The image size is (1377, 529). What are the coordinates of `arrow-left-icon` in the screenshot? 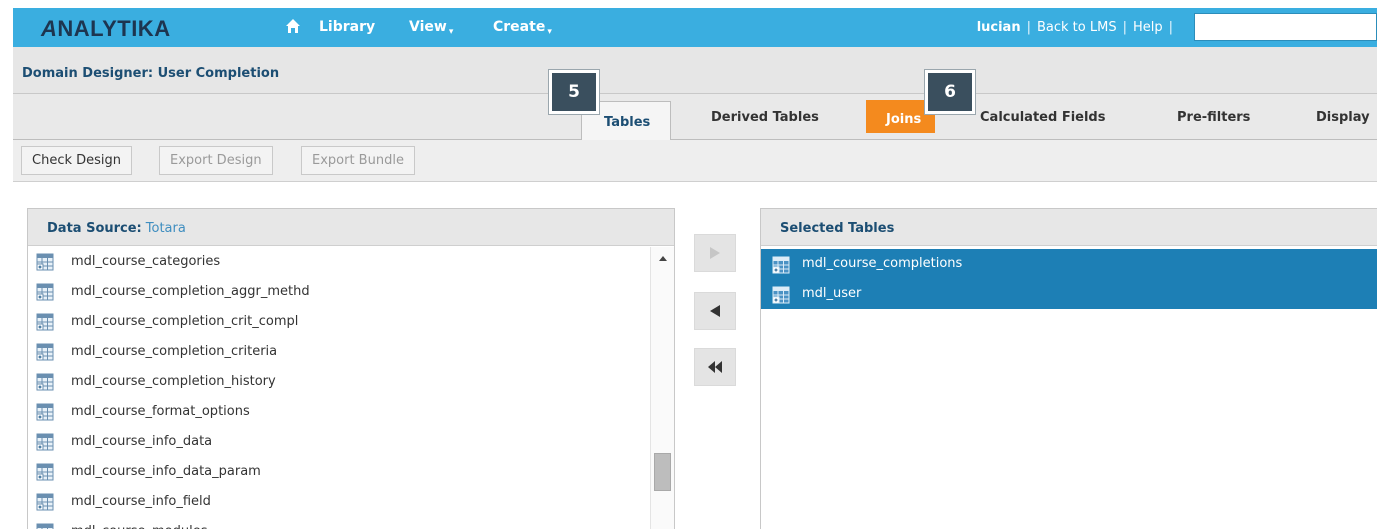 It's located at (715, 311).